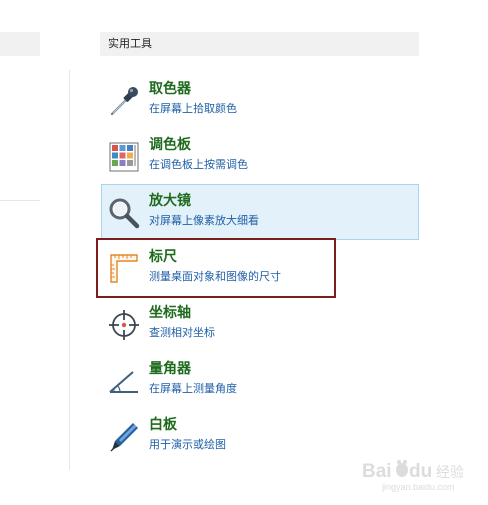  Describe the element at coordinates (259, 44) in the screenshot. I see `section-header-tools: 实用工具` at that location.